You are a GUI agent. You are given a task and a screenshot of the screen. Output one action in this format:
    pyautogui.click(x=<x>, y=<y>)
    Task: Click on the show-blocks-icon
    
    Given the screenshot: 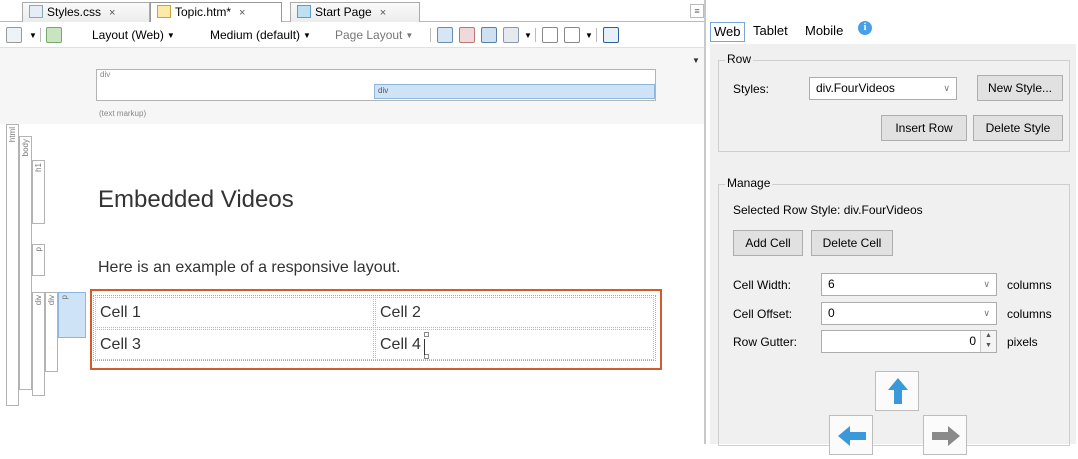 What is the action you would take?
    pyautogui.click(x=467, y=35)
    